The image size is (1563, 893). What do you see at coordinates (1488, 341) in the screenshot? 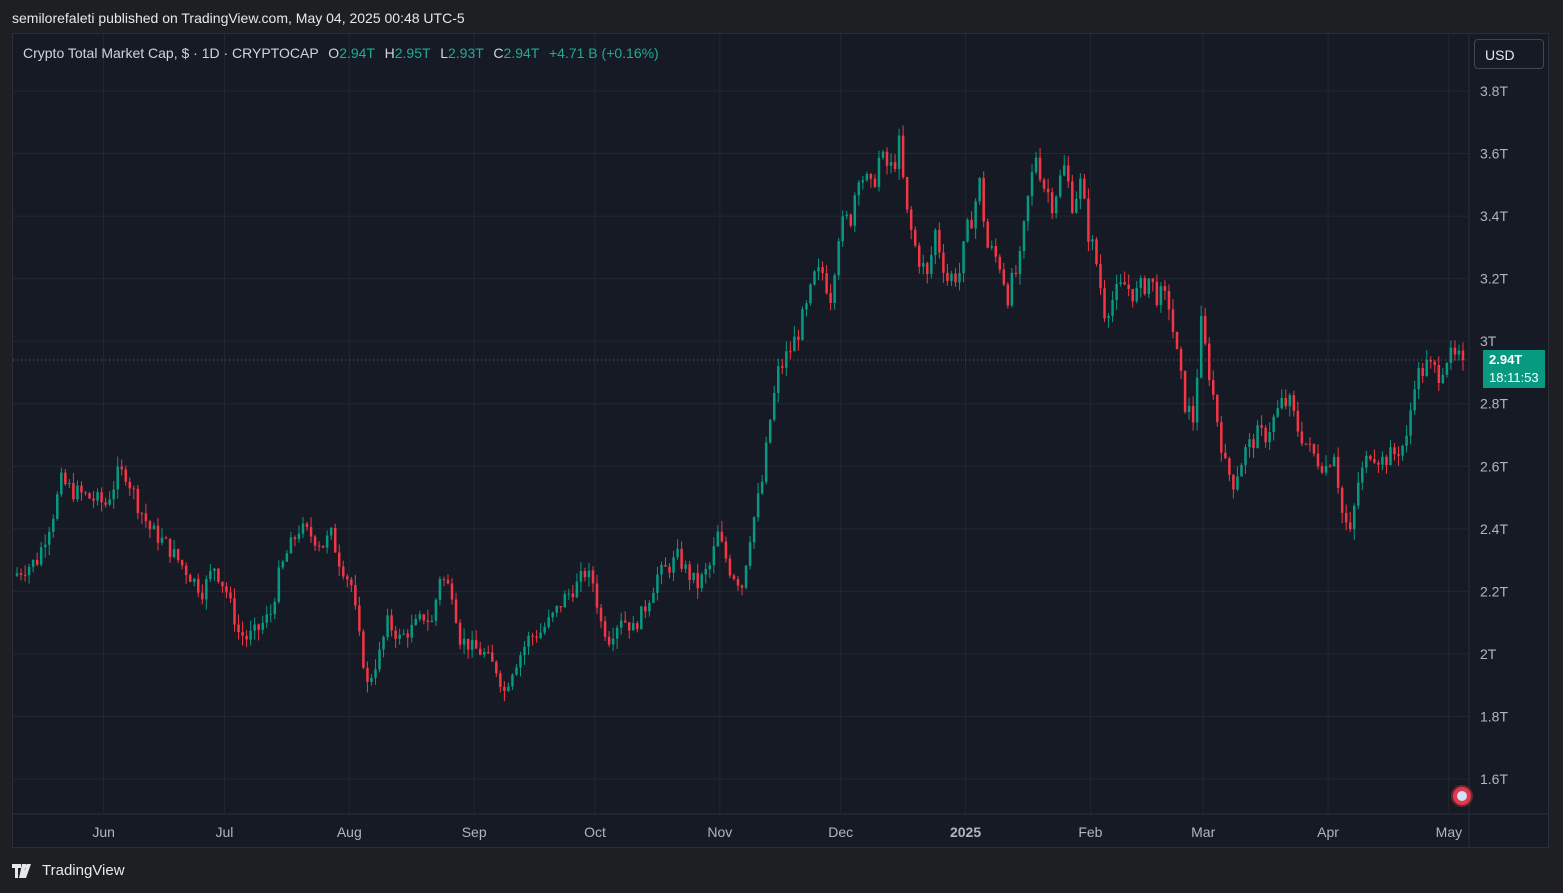
I see `y-tick-label: 3T` at bounding box center [1488, 341].